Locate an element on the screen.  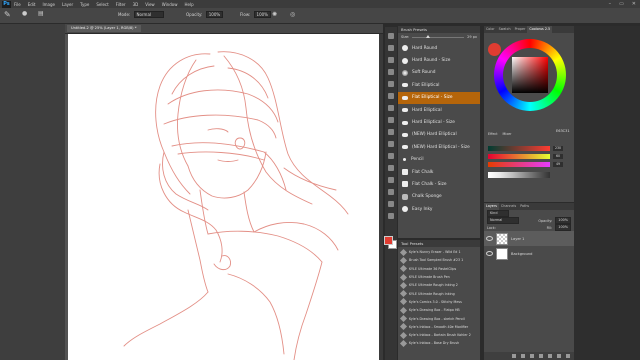
menu-help: Help is located at coordinates (188, 4).